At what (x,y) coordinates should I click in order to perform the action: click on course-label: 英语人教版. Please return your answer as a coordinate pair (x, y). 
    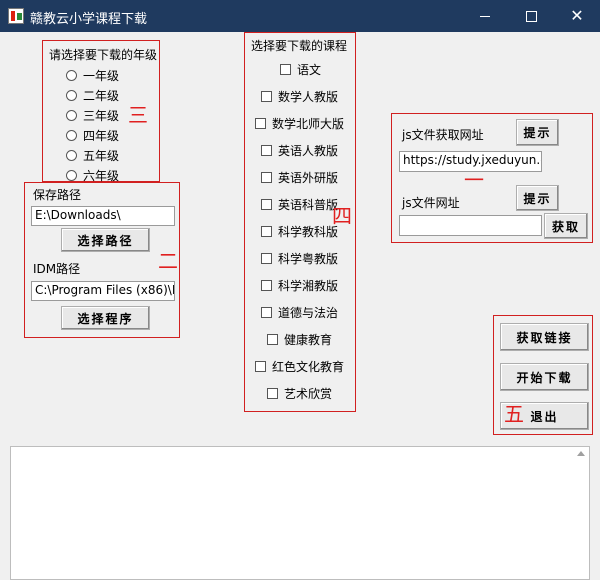
    Looking at the image, I should click on (308, 151).